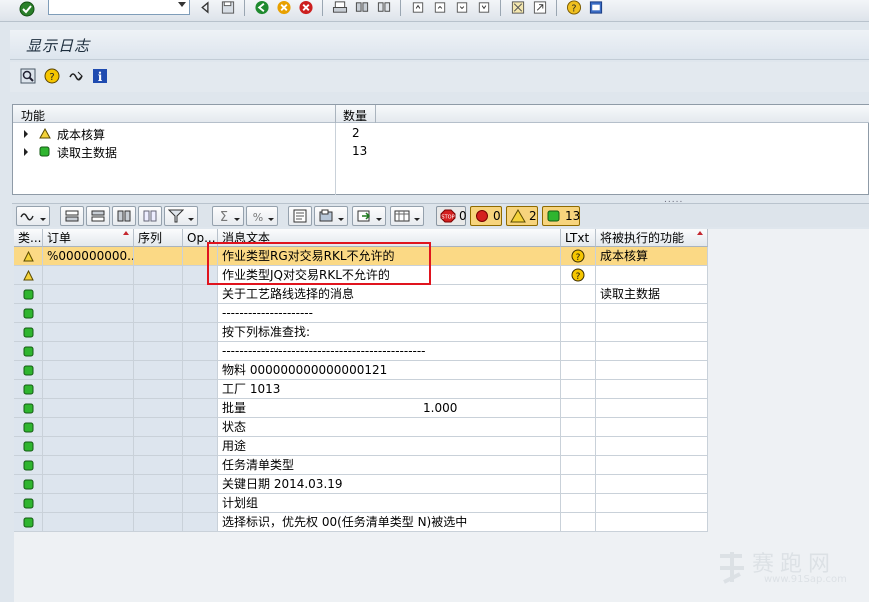 Image resolution: width=869 pixels, height=602 pixels. What do you see at coordinates (389, 332) in the screenshot?
I see `message-text-cell: 按下列标准查找:` at bounding box center [389, 332].